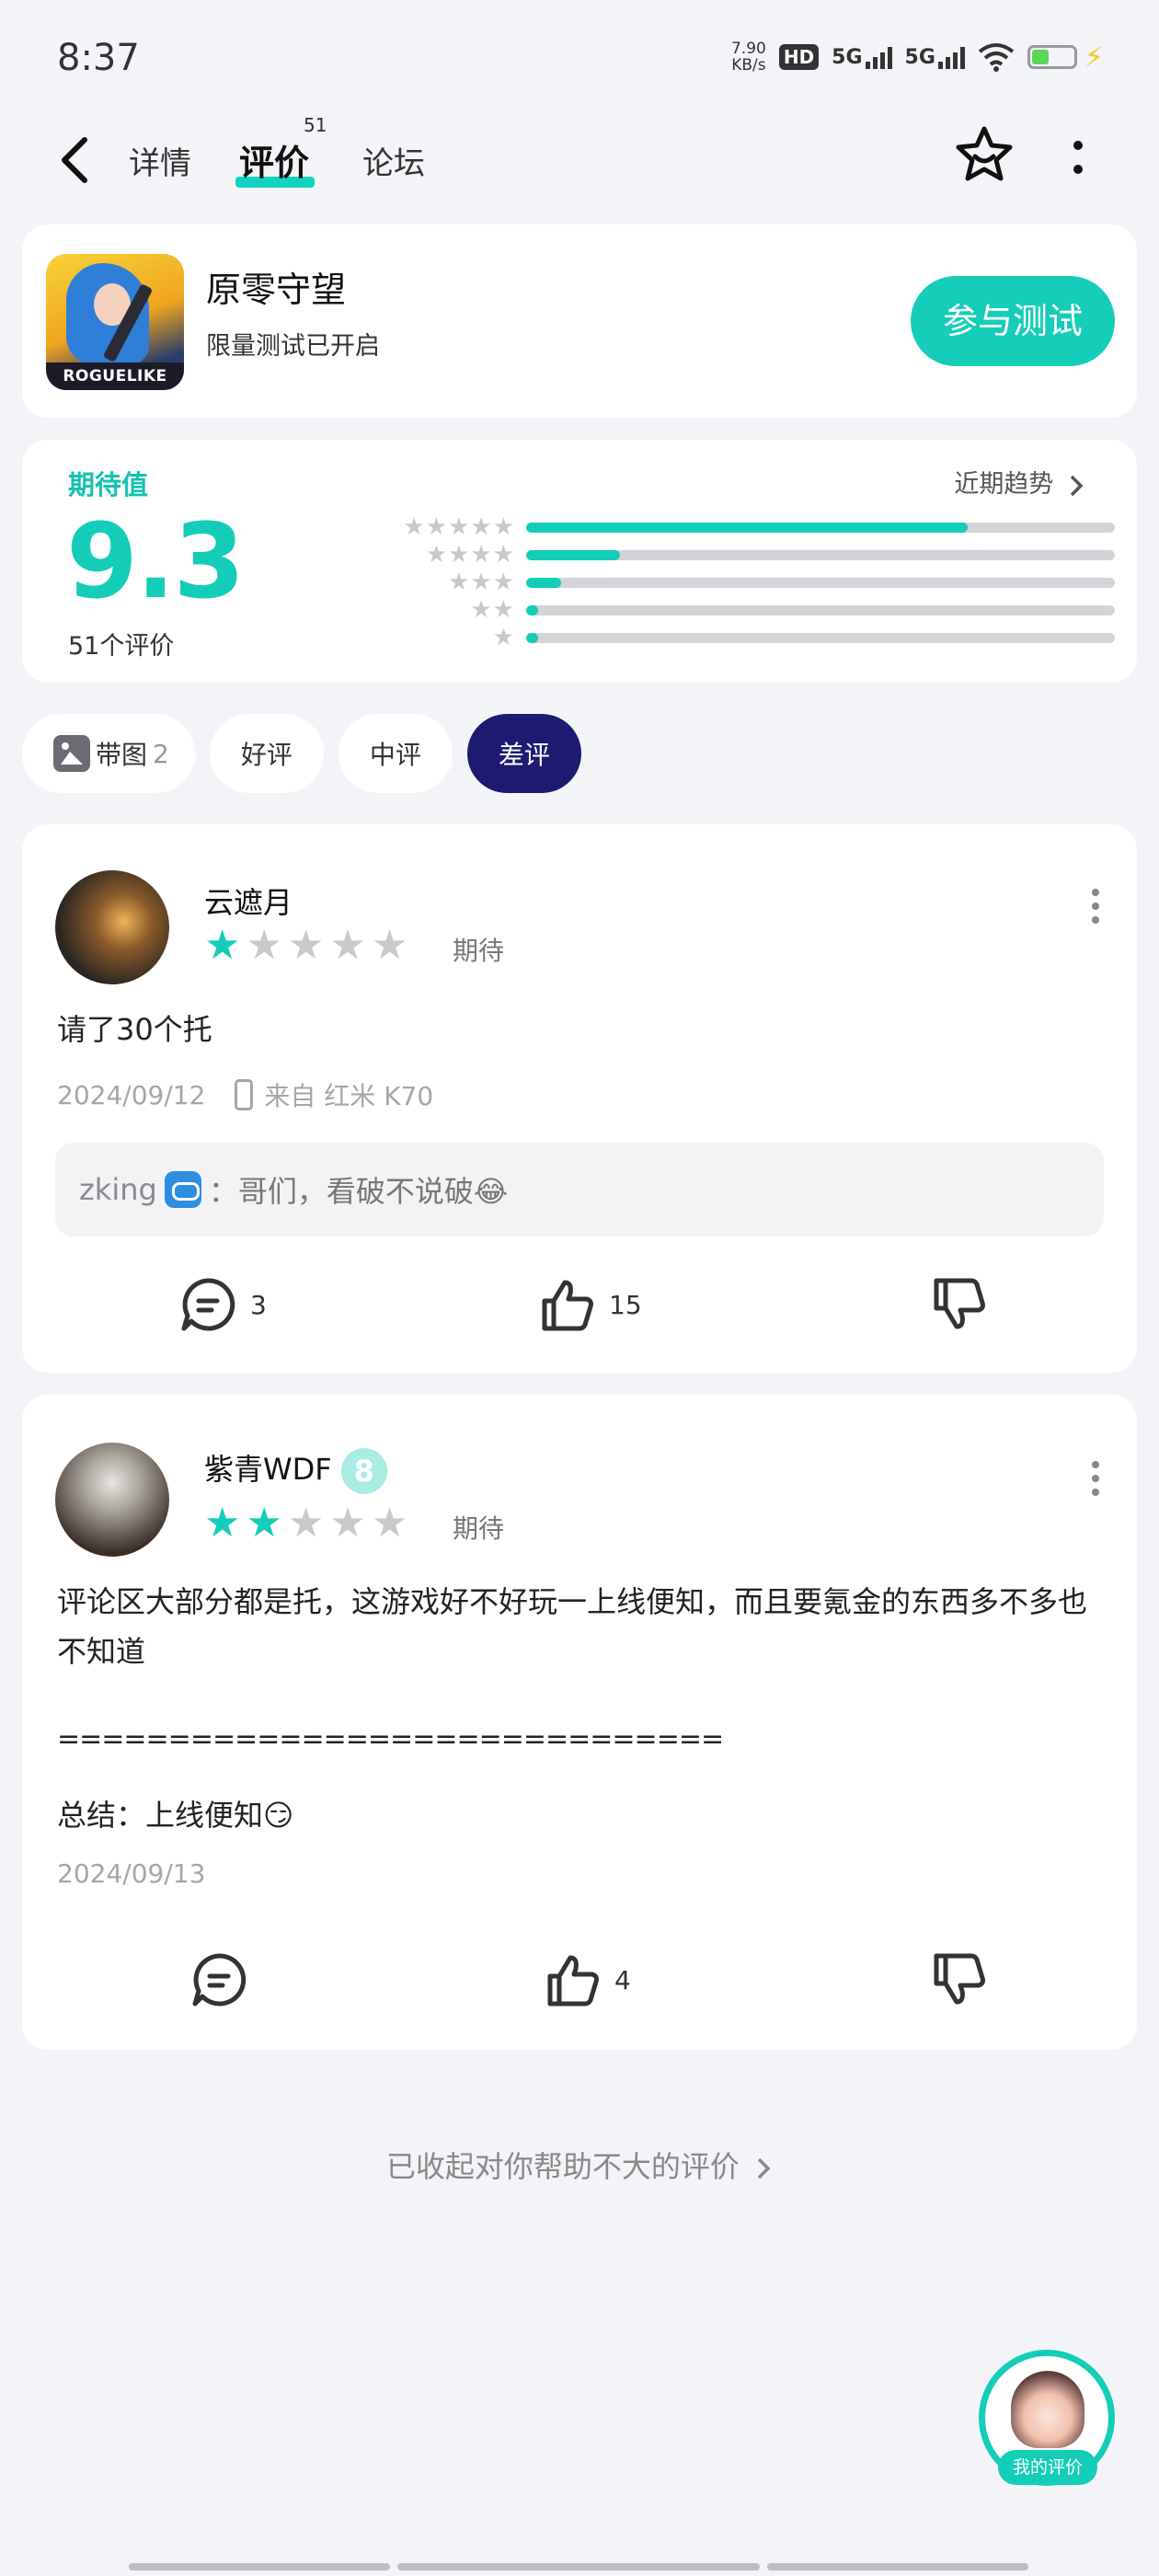 The height and width of the screenshot is (2576, 1159). What do you see at coordinates (134, 1029) in the screenshot?
I see `review-text: 请了30个托` at bounding box center [134, 1029].